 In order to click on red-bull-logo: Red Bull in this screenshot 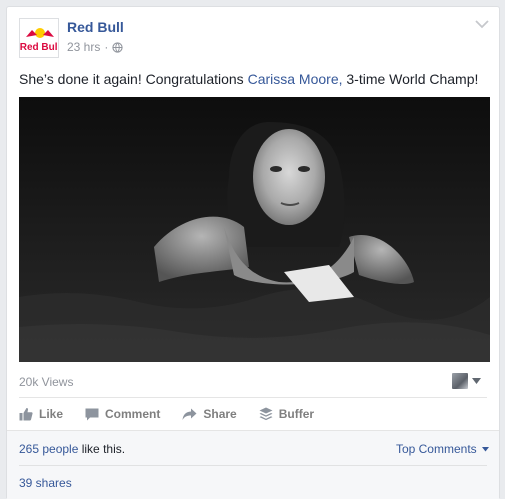, I will do `click(39, 38)`.